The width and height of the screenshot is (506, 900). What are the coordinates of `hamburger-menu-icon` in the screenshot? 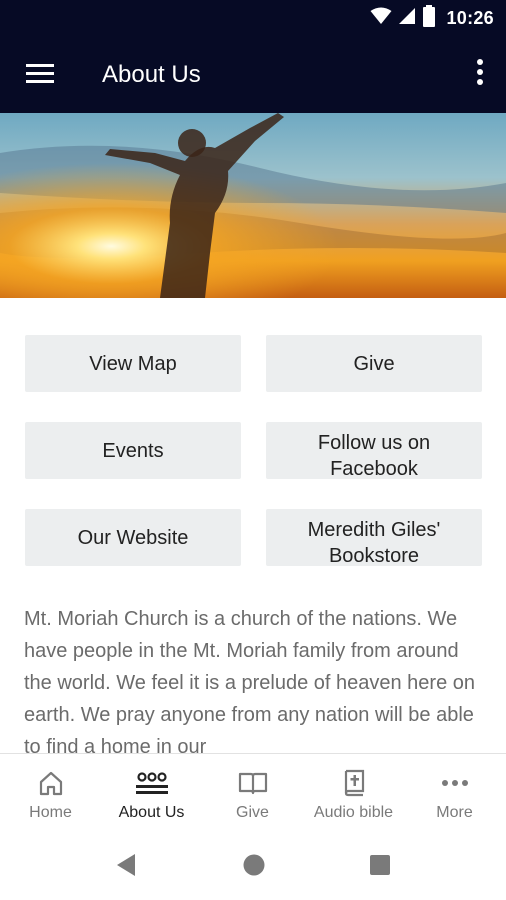 It's located at (40, 75).